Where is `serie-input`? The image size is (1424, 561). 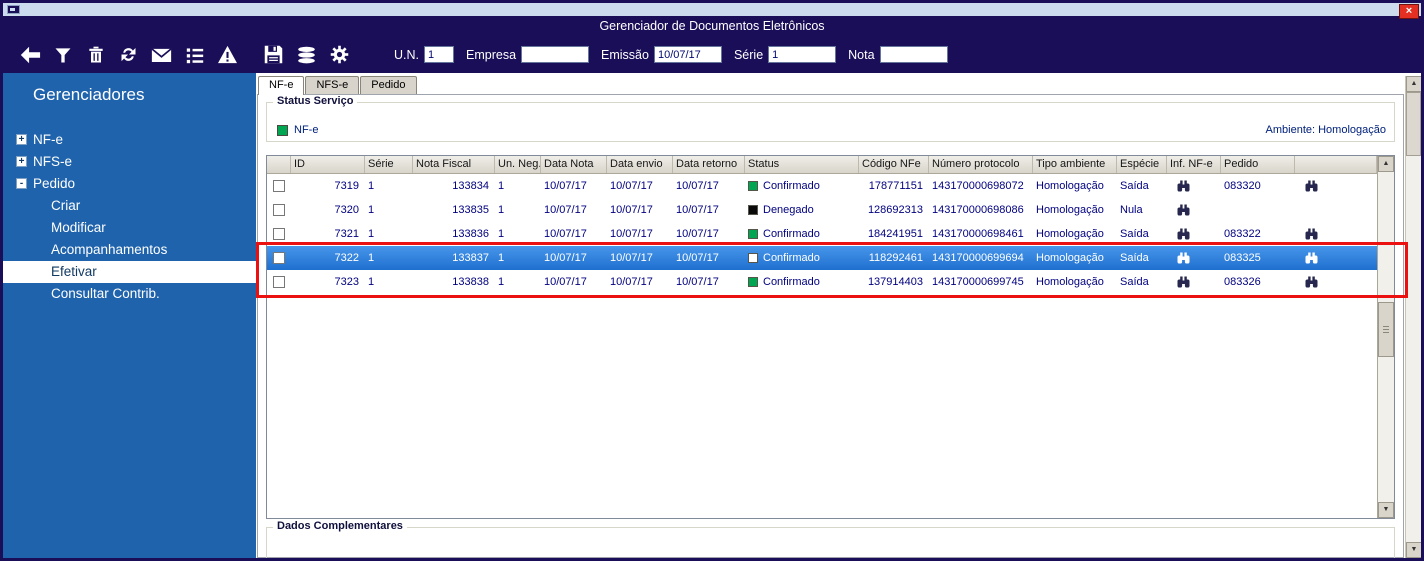 serie-input is located at coordinates (802, 54).